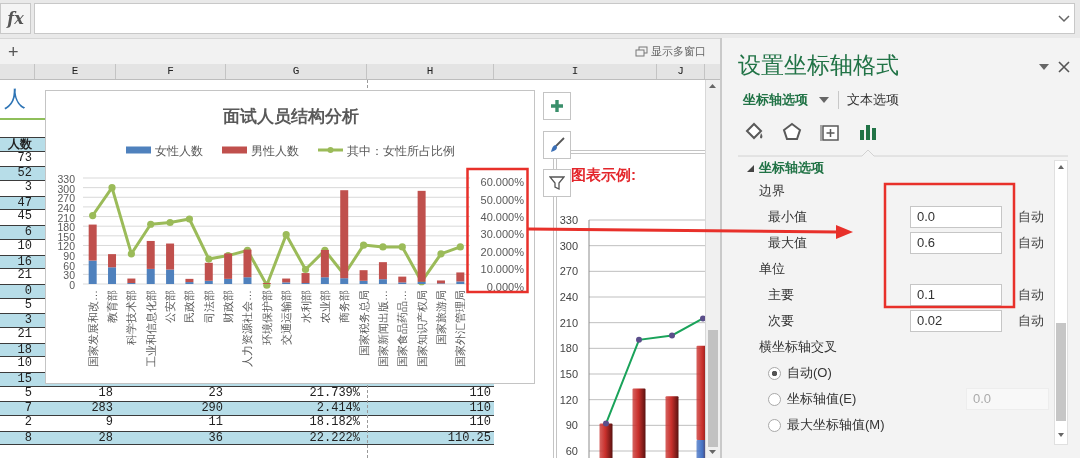  What do you see at coordinates (568, 322) in the screenshot?
I see `axis-label: 210` at bounding box center [568, 322].